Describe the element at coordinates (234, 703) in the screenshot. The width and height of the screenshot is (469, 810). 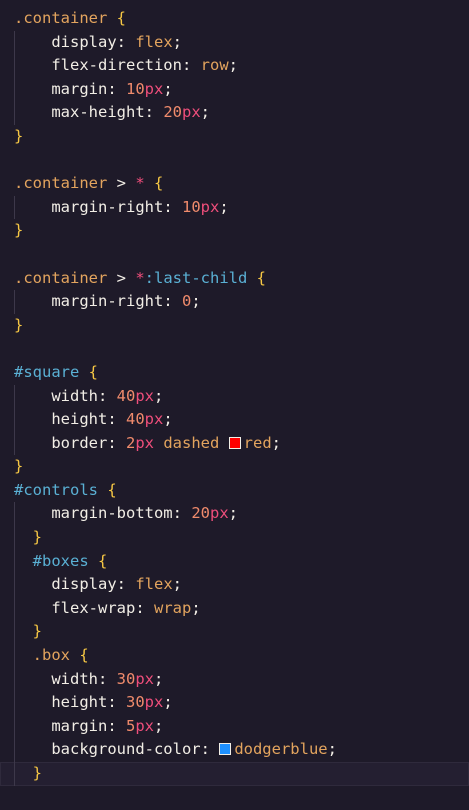
I see `code-line: height: 30px;` at that location.